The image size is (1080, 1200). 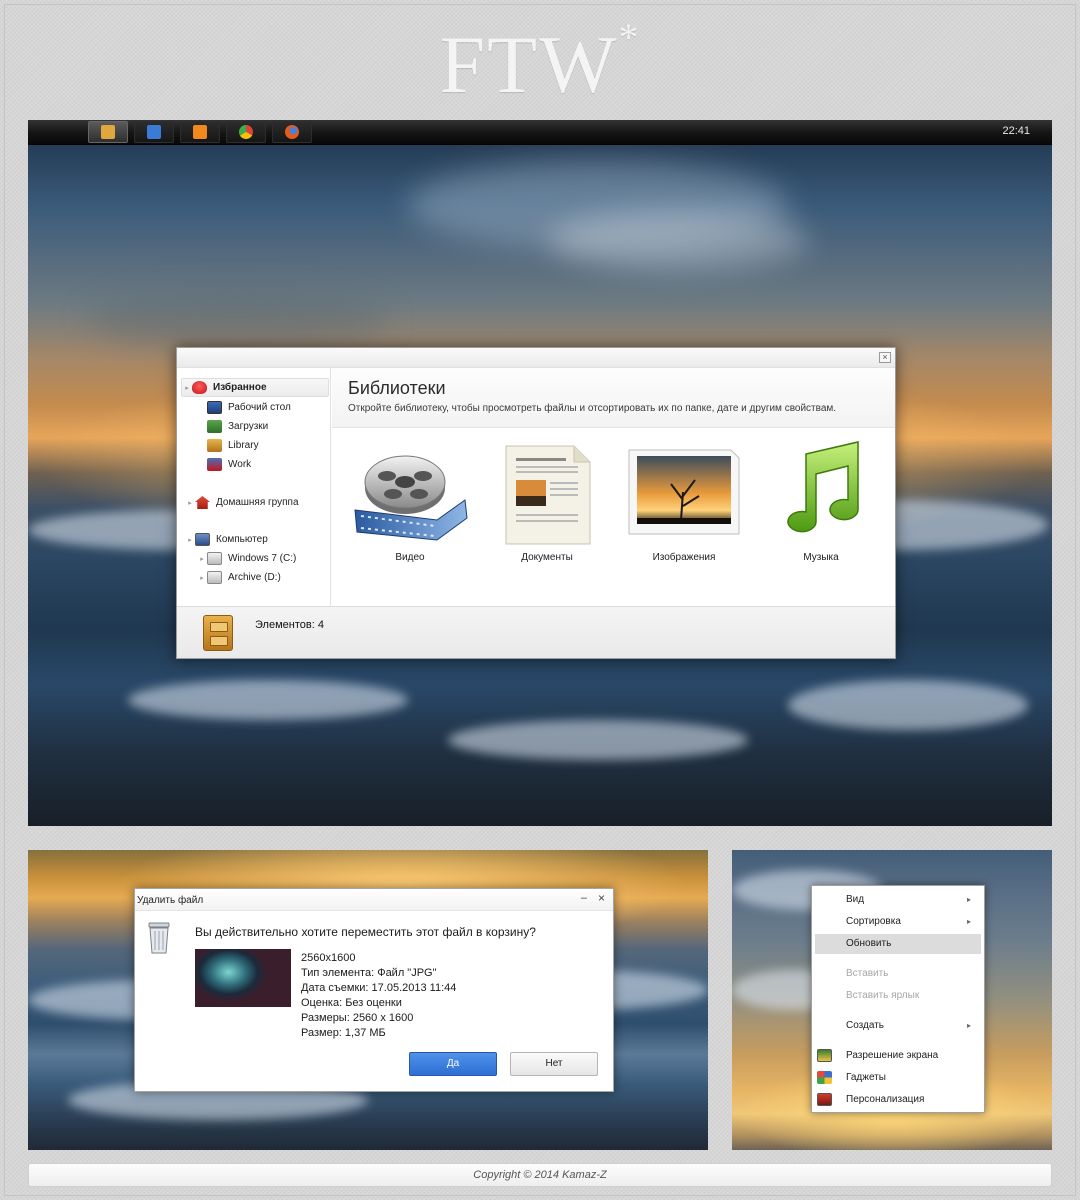 I want to click on minimize-icon: –, so click(x=584, y=898).